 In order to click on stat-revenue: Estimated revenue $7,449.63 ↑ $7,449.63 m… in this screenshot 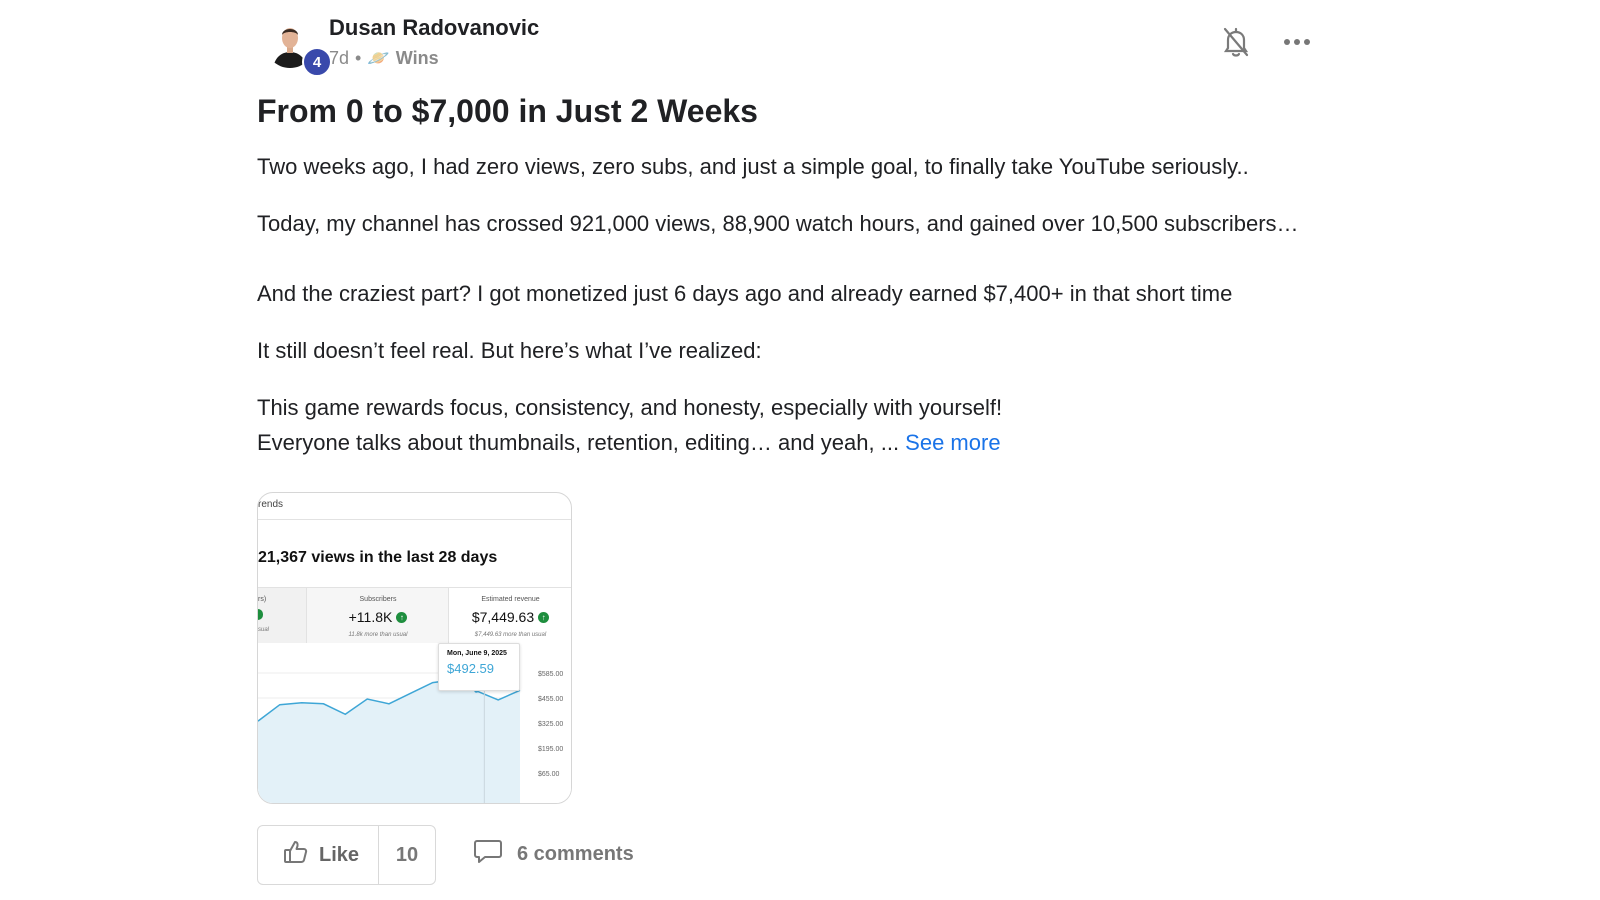, I will do `click(509, 619)`.